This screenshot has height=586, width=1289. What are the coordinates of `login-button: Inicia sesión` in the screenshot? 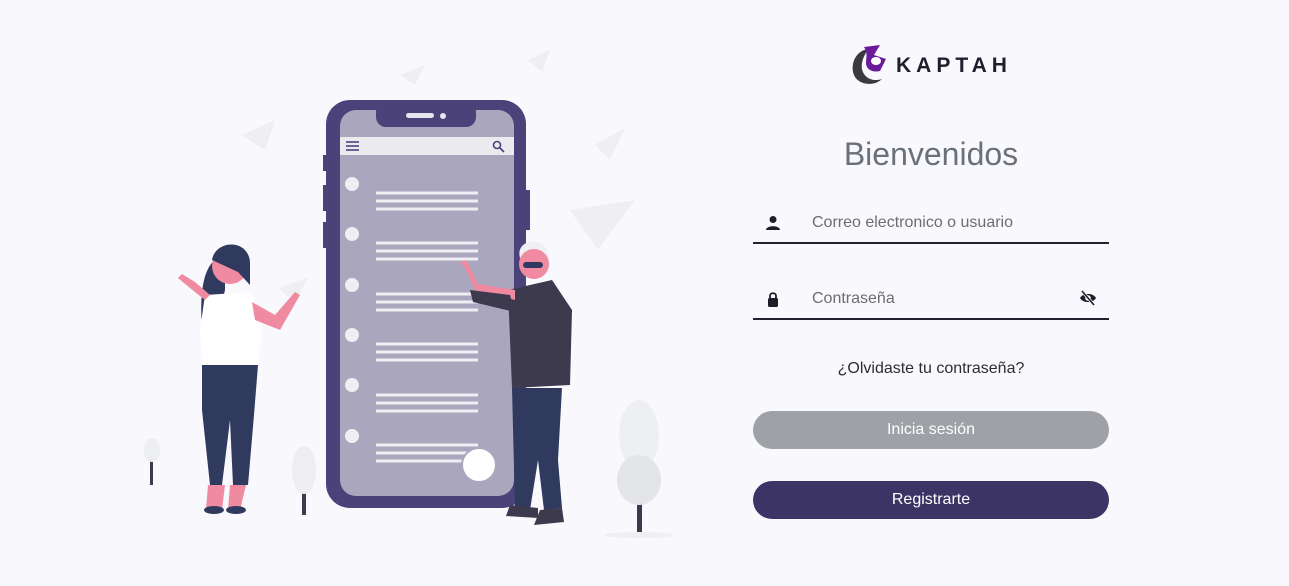 It's located at (931, 430).